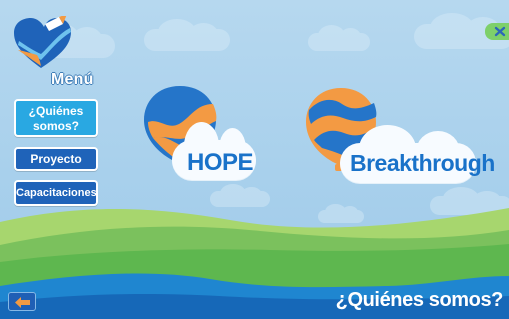 This screenshot has height=319, width=509. Describe the element at coordinates (55, 126) in the screenshot. I see `menu-item-label: somos?` at that location.